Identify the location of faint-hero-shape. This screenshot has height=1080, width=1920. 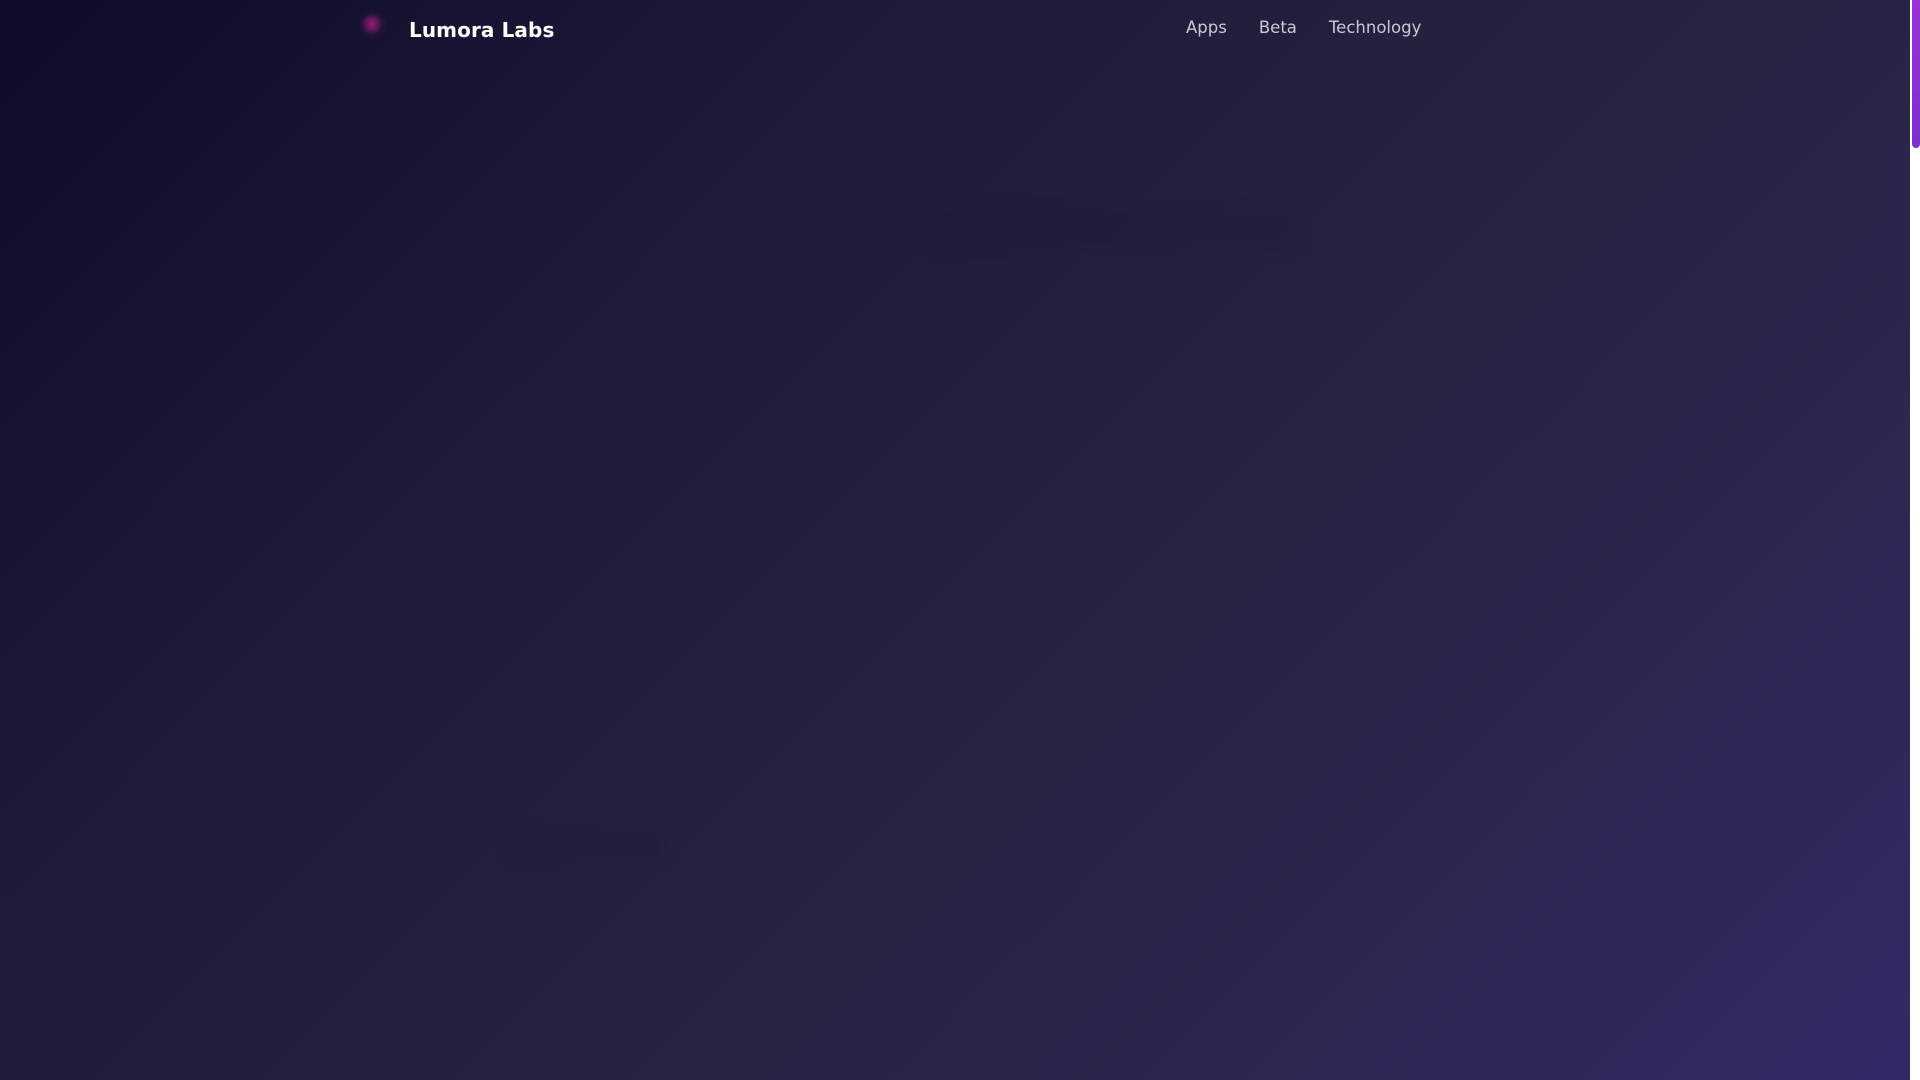
(1110, 228).